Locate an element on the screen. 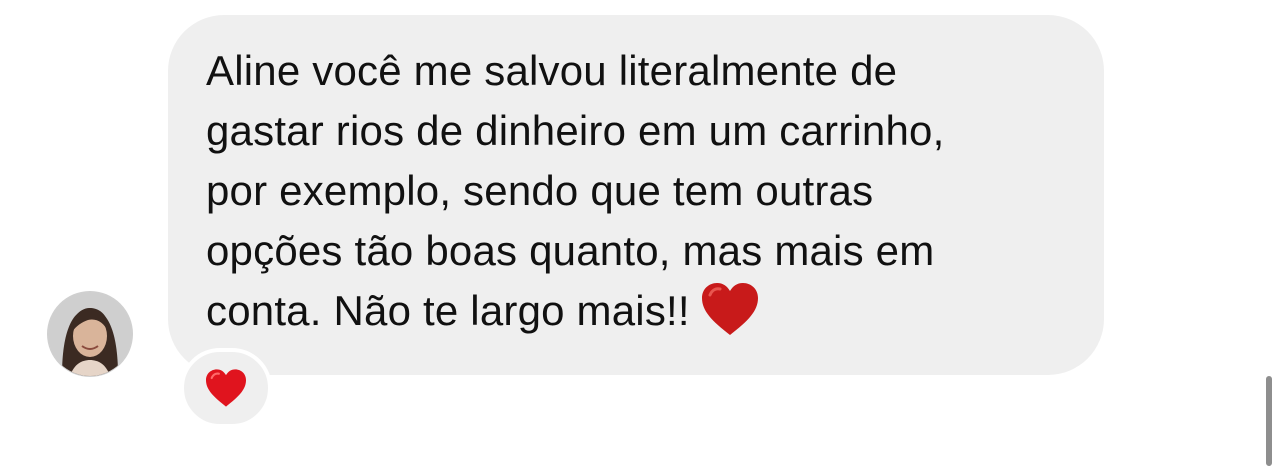  avatar is located at coordinates (90, 334).